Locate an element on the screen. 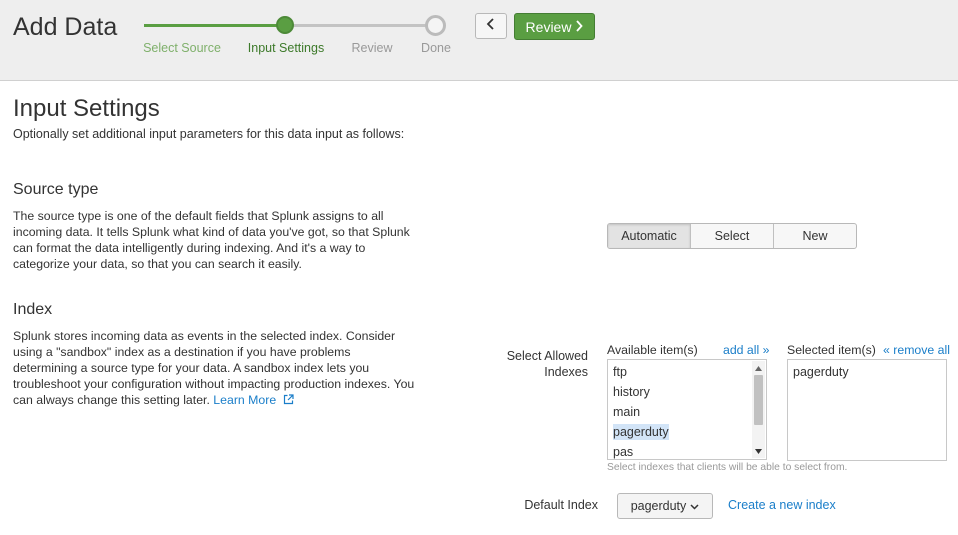 The height and width of the screenshot is (535, 958). stepper-track-pending is located at coordinates (360, 25).